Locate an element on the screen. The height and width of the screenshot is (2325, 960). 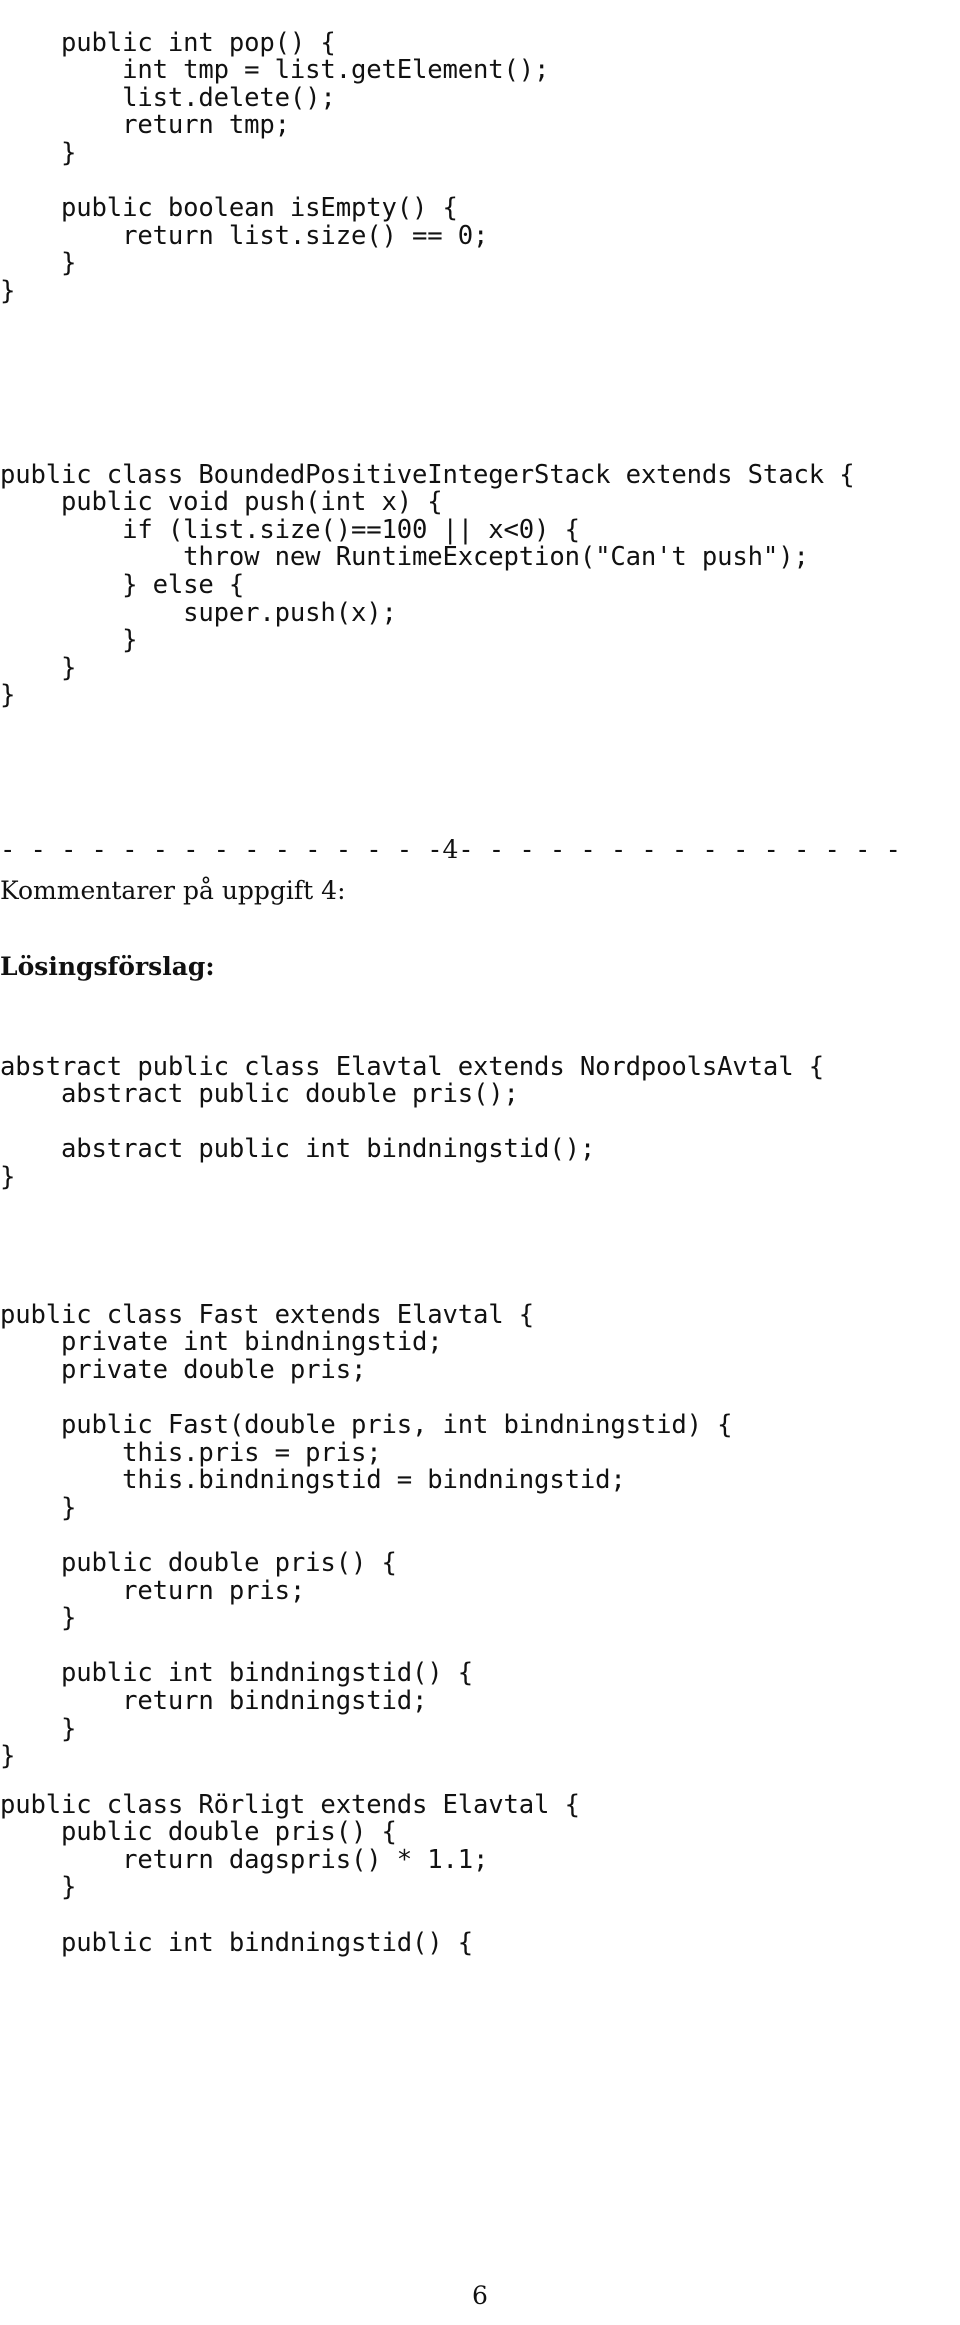
code-line: return tmp; is located at coordinates (145, 125).